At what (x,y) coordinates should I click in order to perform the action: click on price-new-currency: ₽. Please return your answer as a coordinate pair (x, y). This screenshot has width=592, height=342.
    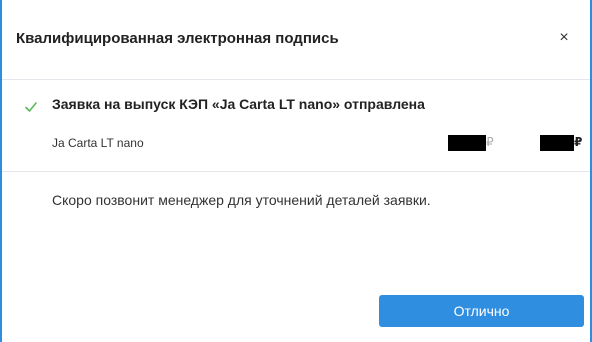
    Looking at the image, I should click on (578, 142).